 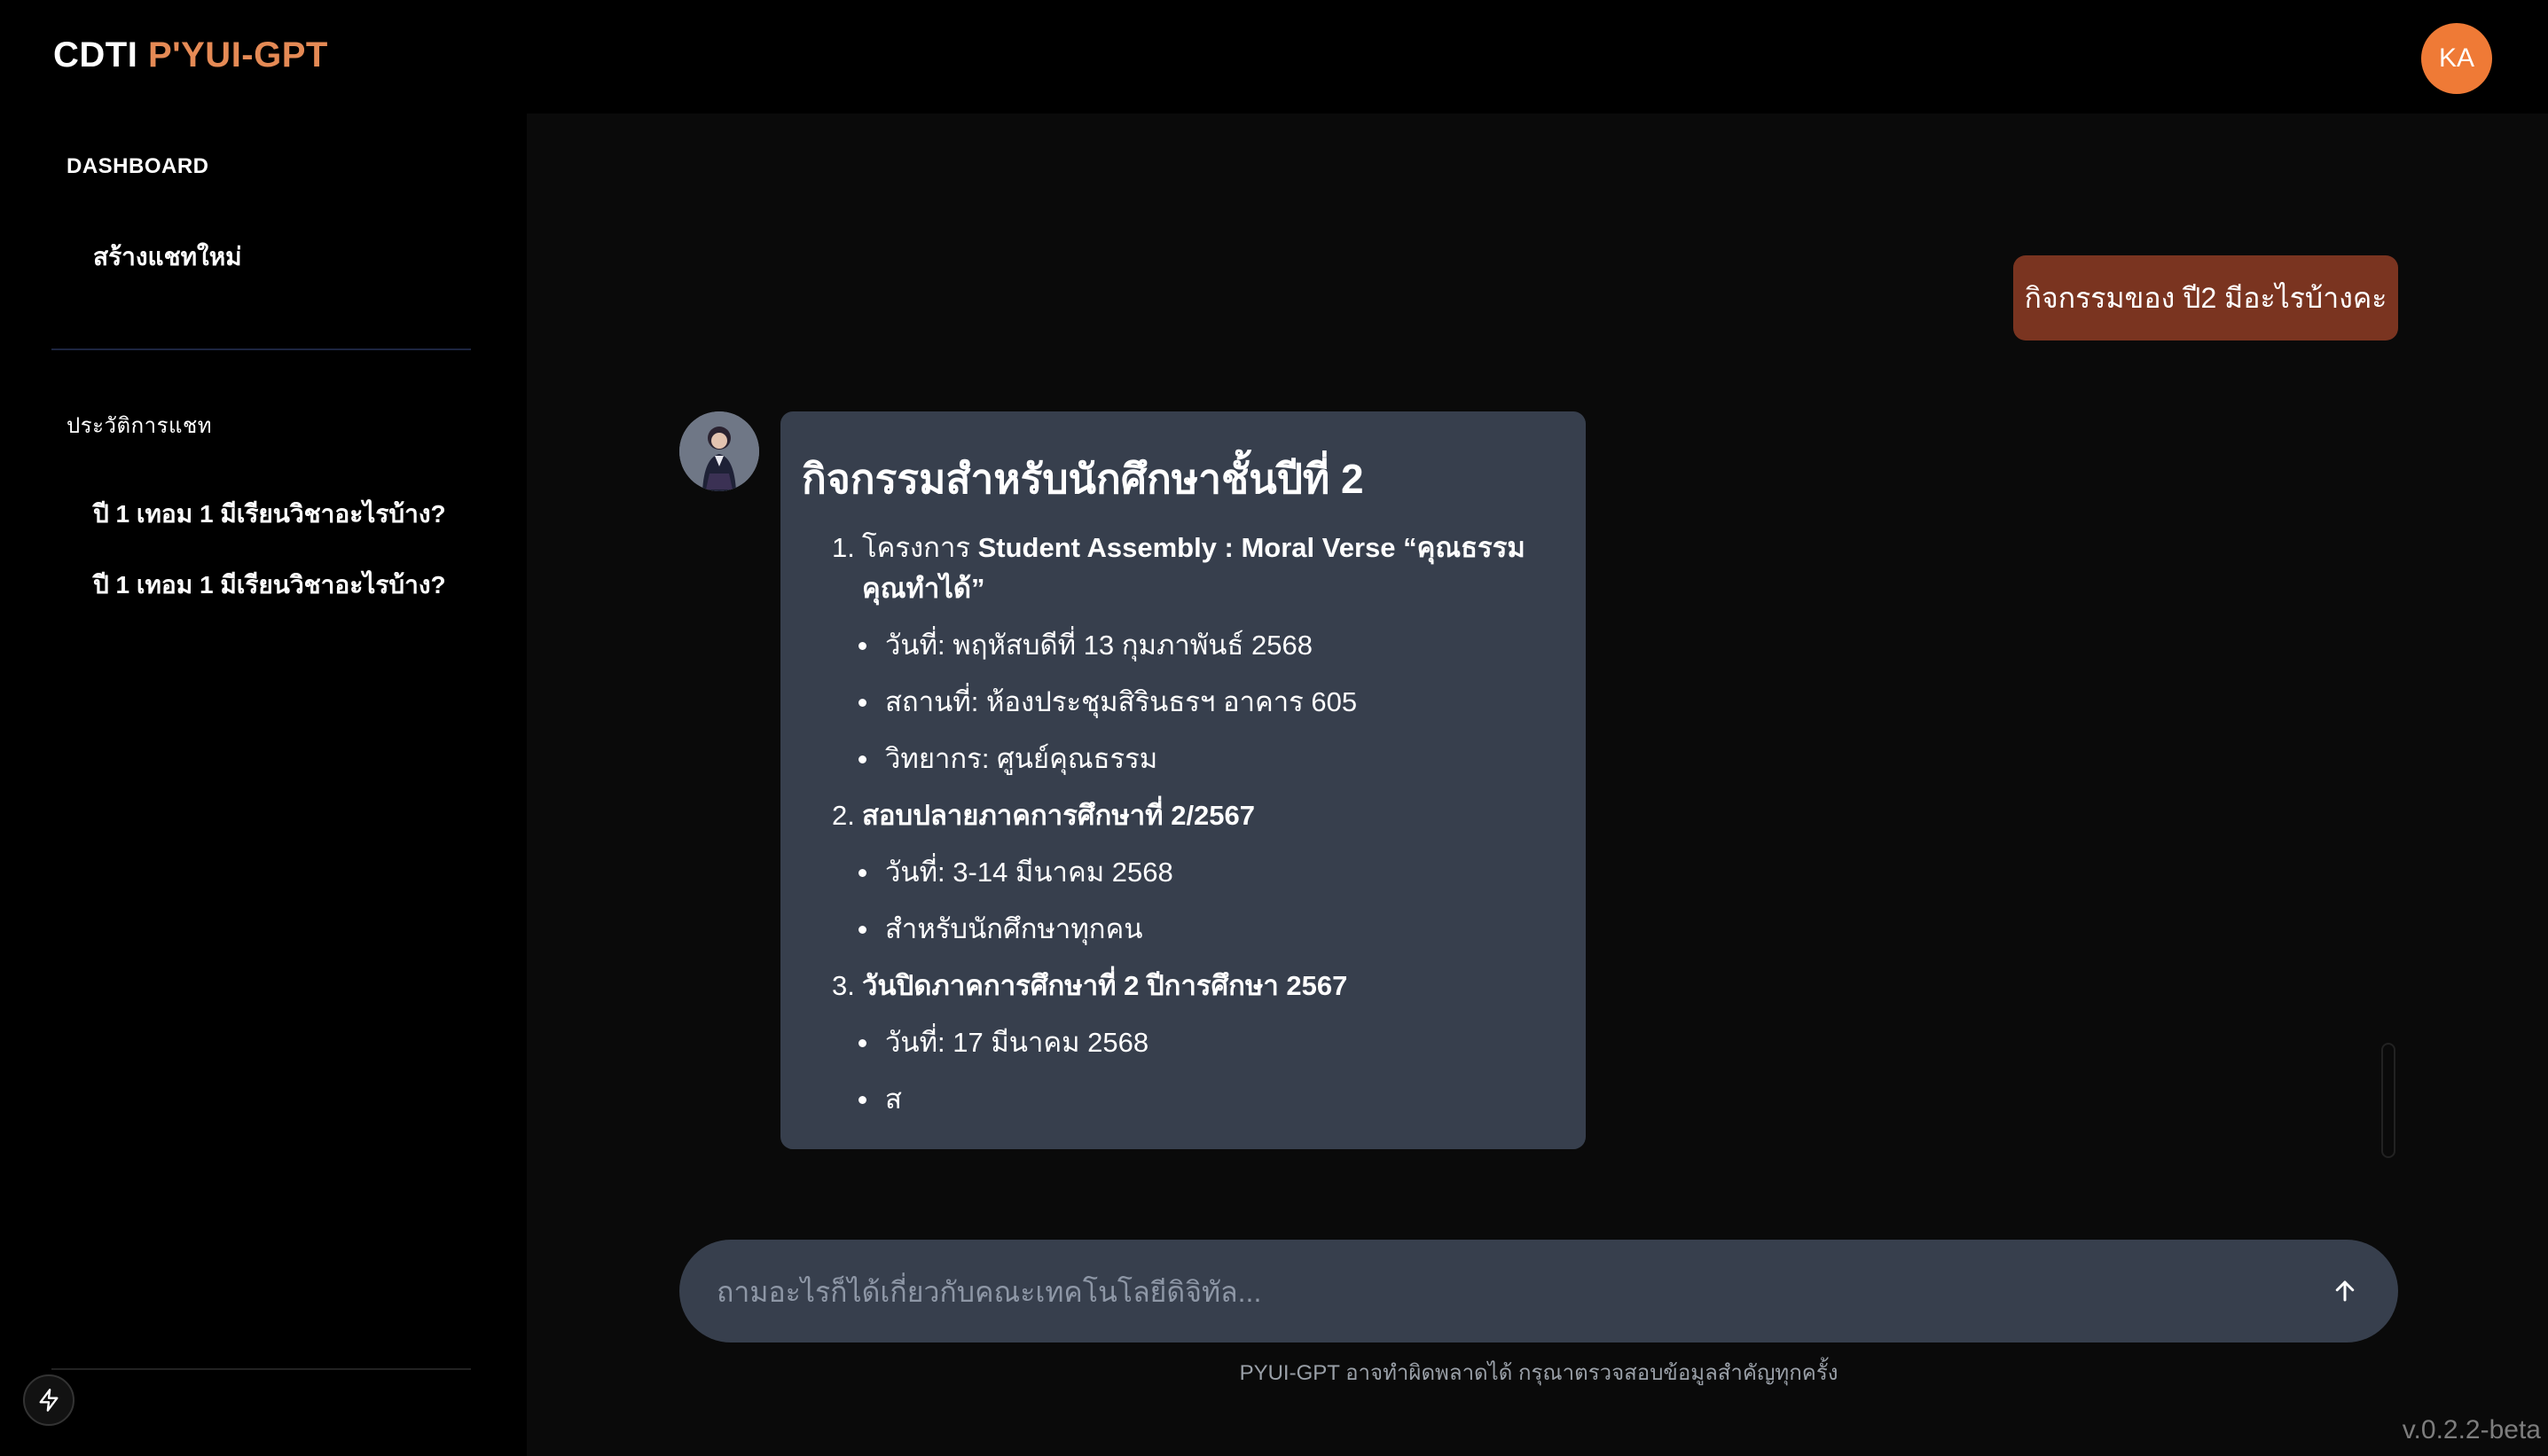 I want to click on list-item: 2. สอบปลายภาคการศึกษาที่ 2/2567, so click(x=1183, y=815).